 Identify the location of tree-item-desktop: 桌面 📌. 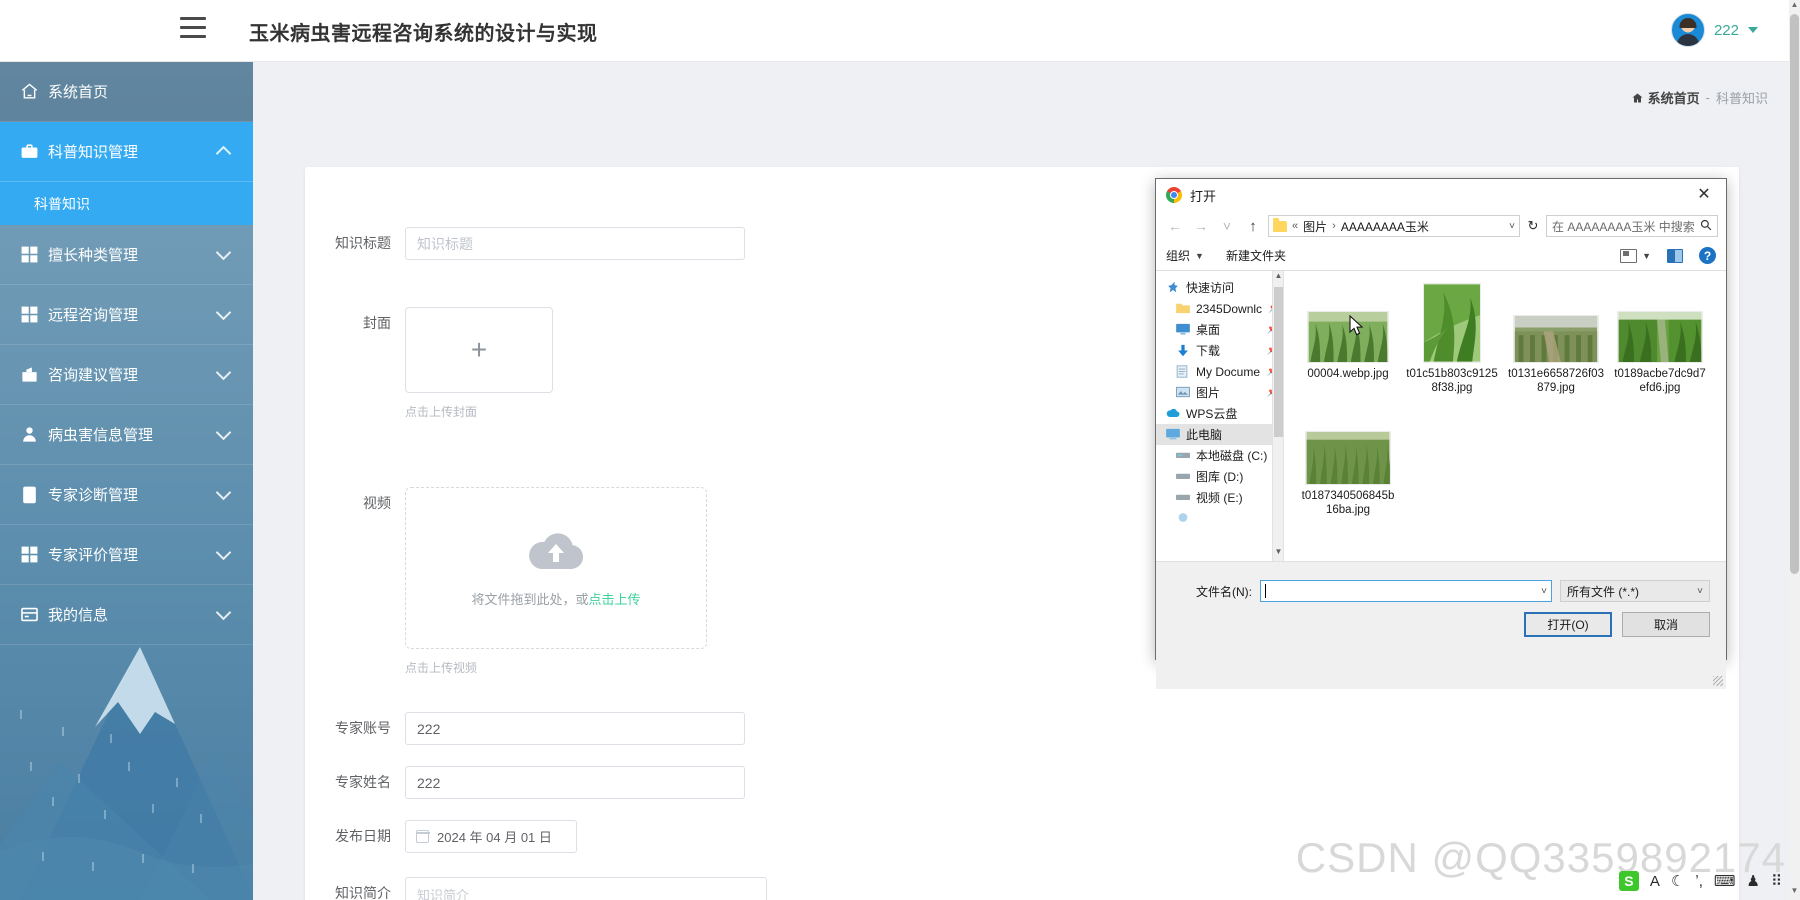
(1219, 329).